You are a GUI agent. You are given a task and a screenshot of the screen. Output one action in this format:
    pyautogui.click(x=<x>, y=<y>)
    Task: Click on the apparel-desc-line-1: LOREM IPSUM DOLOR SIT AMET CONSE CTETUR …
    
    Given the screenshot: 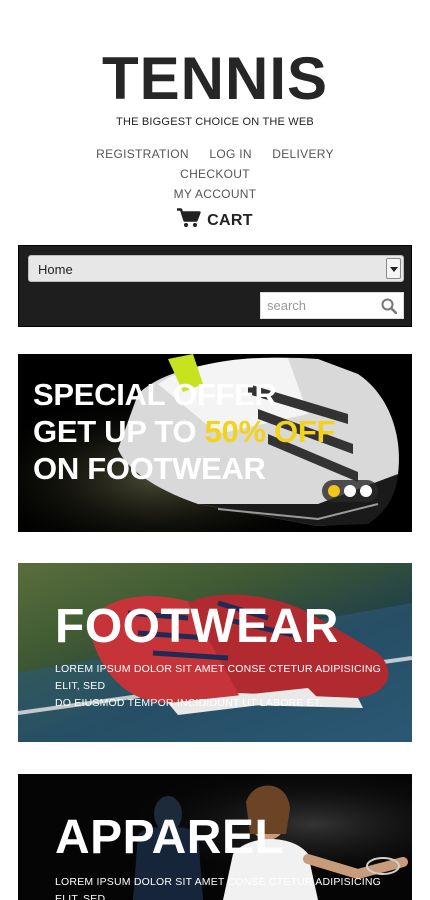 What is the action you would take?
    pyautogui.click(x=218, y=882)
    